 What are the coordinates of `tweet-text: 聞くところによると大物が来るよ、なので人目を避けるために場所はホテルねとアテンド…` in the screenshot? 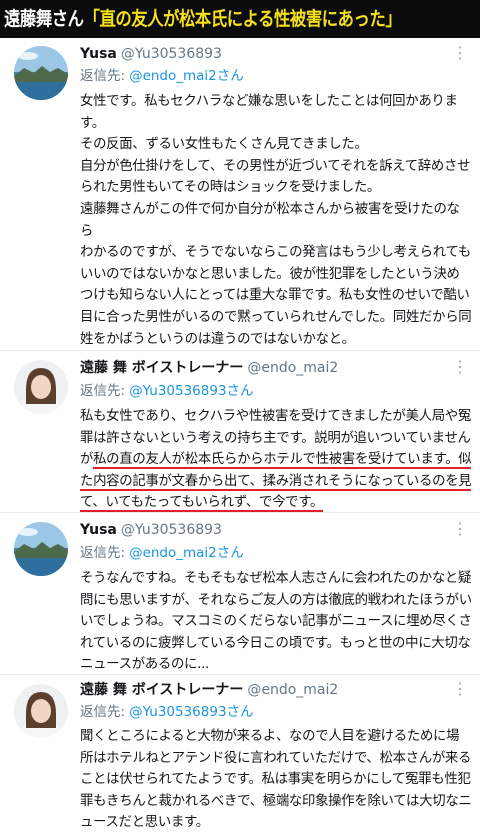 It's located at (276, 780).